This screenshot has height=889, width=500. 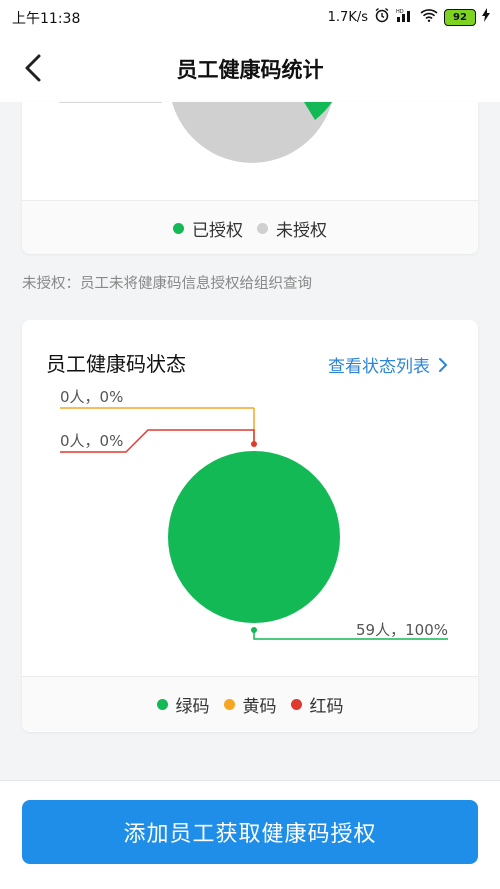 What do you see at coordinates (382, 17) in the screenshot?
I see `alarm-icon` at bounding box center [382, 17].